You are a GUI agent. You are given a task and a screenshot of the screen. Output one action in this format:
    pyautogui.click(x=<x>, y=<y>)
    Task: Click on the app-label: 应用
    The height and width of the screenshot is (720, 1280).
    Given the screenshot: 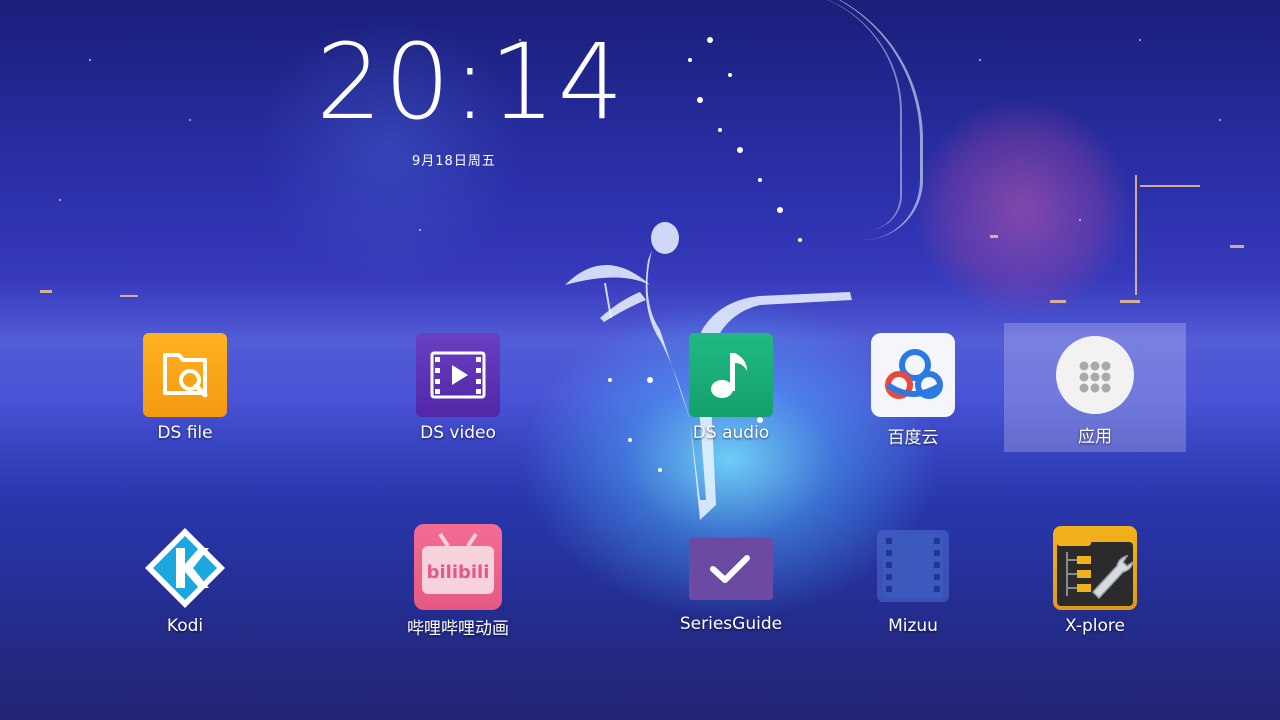 What is the action you would take?
    pyautogui.click(x=1095, y=437)
    